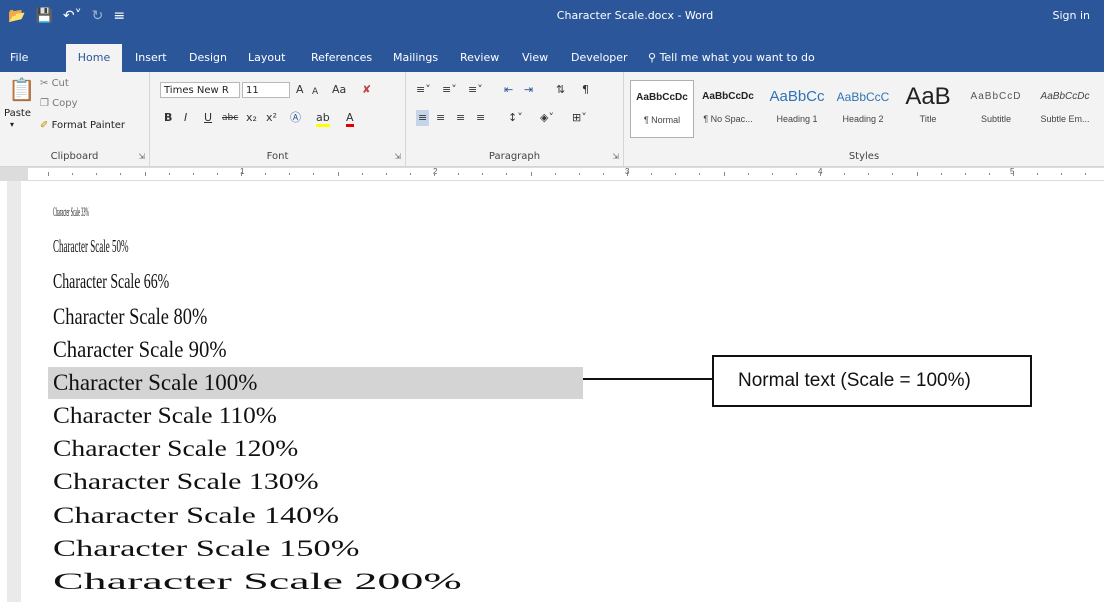  I want to click on tell-me-text: Tell me what you want to do, so click(737, 57).